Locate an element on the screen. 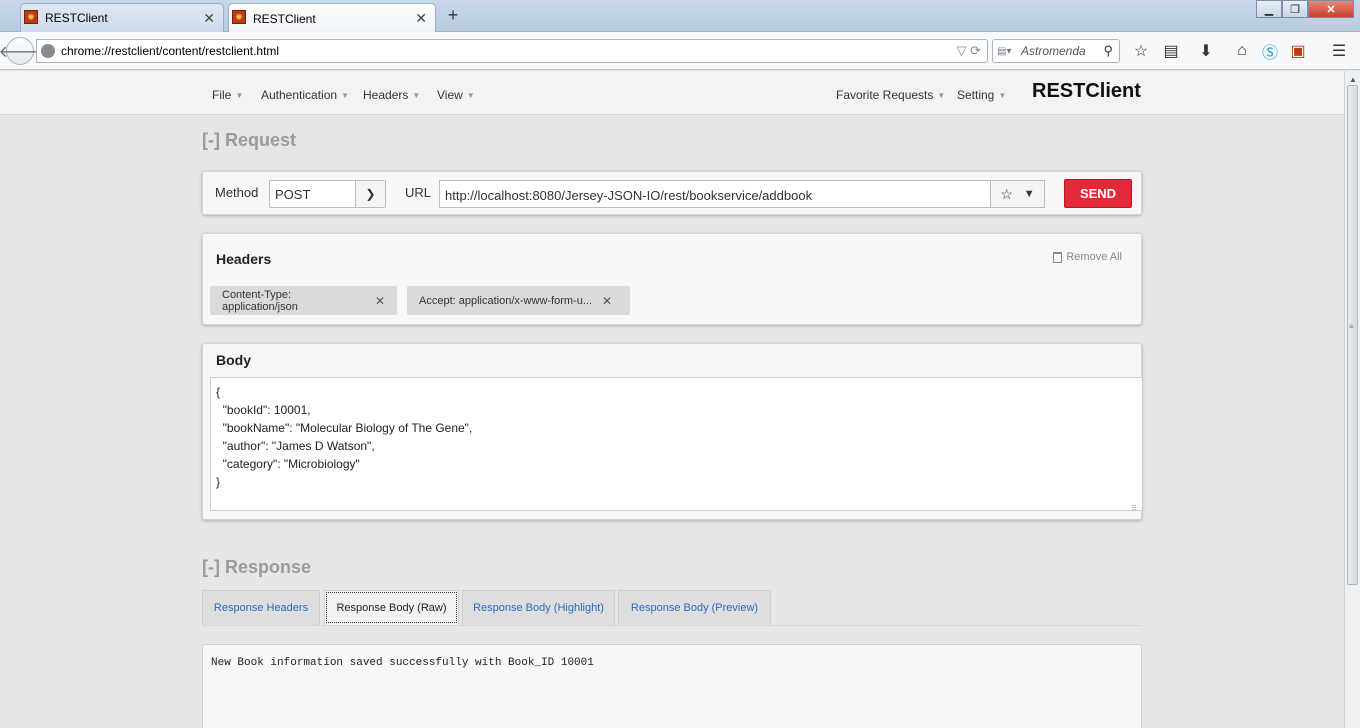  menu-setting: Setting ▼ is located at coordinates (981, 95).